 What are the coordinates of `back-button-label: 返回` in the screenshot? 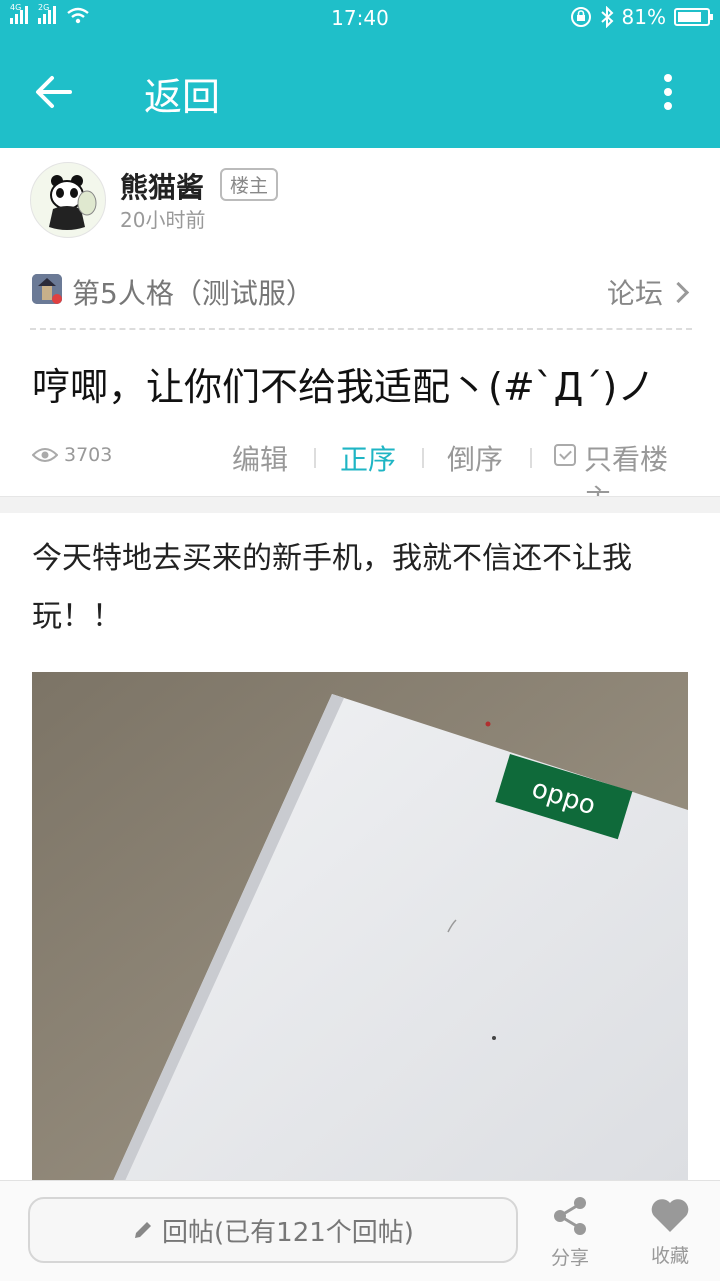 It's located at (182, 93).